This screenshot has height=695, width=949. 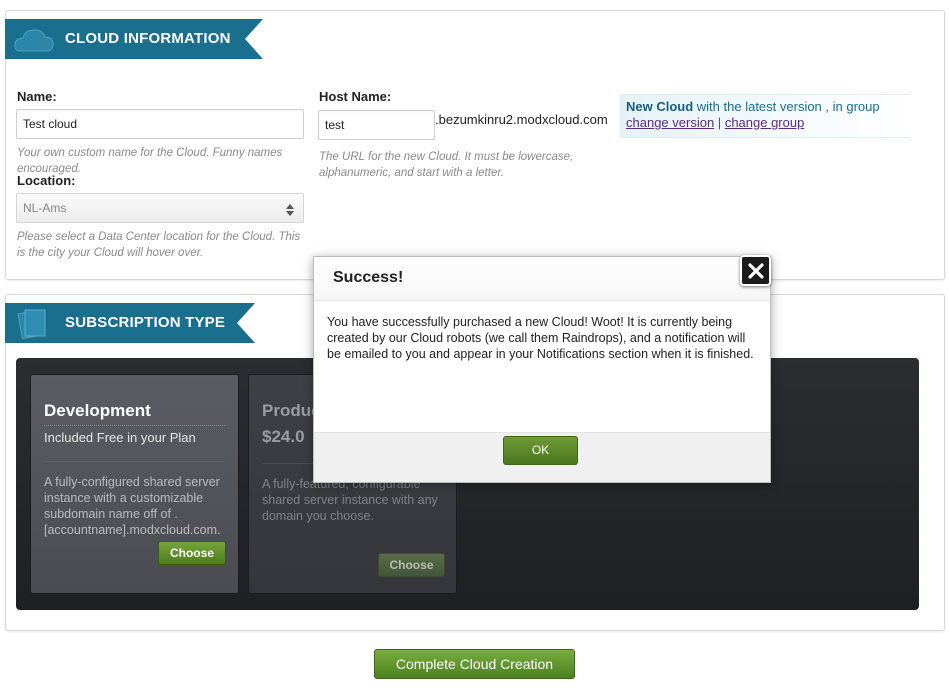 What do you see at coordinates (148, 38) in the screenshot?
I see `cloud-information-title: CLOUD INFORMATION` at bounding box center [148, 38].